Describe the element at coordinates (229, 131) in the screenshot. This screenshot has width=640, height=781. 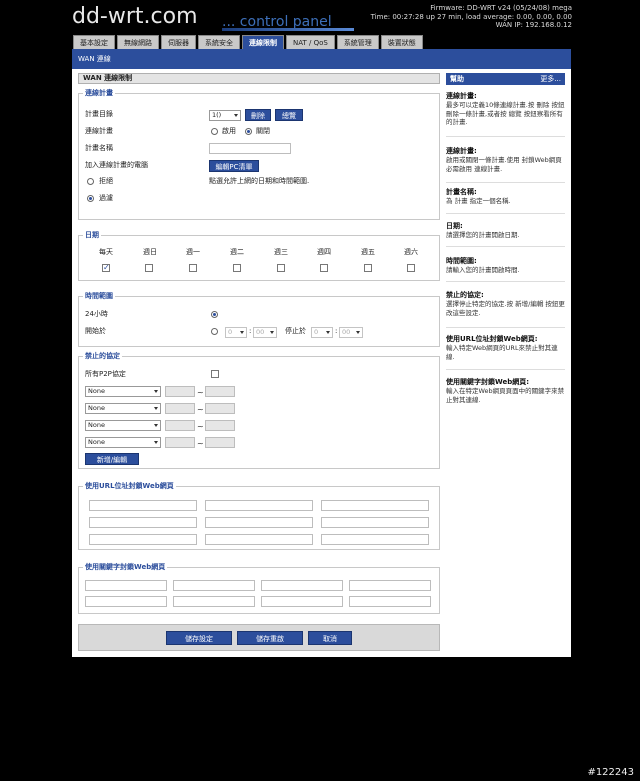
I see `enable-label: 啟用` at that location.